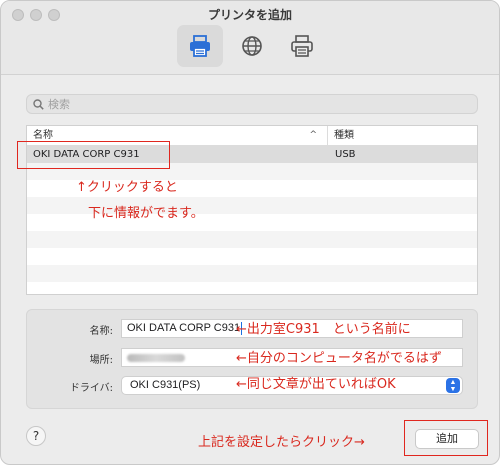 This screenshot has height=465, width=500. What do you see at coordinates (281, 442) in the screenshot?
I see `annotation-add-hint: 上記を設定したらクリック→` at bounding box center [281, 442].